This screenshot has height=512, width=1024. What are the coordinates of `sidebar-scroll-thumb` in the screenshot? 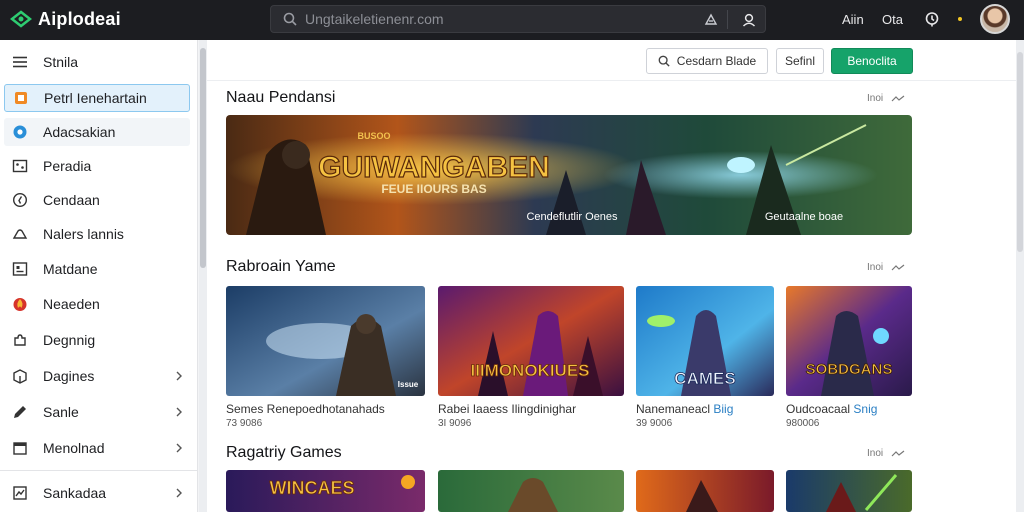 It's located at (203, 158).